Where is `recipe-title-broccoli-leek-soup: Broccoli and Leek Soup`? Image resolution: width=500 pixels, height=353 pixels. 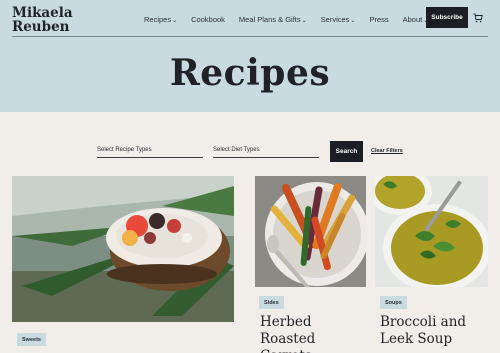
recipe-title-broccoli-leek-soup: Broccoli and Leek Soup is located at coordinates (435, 331).